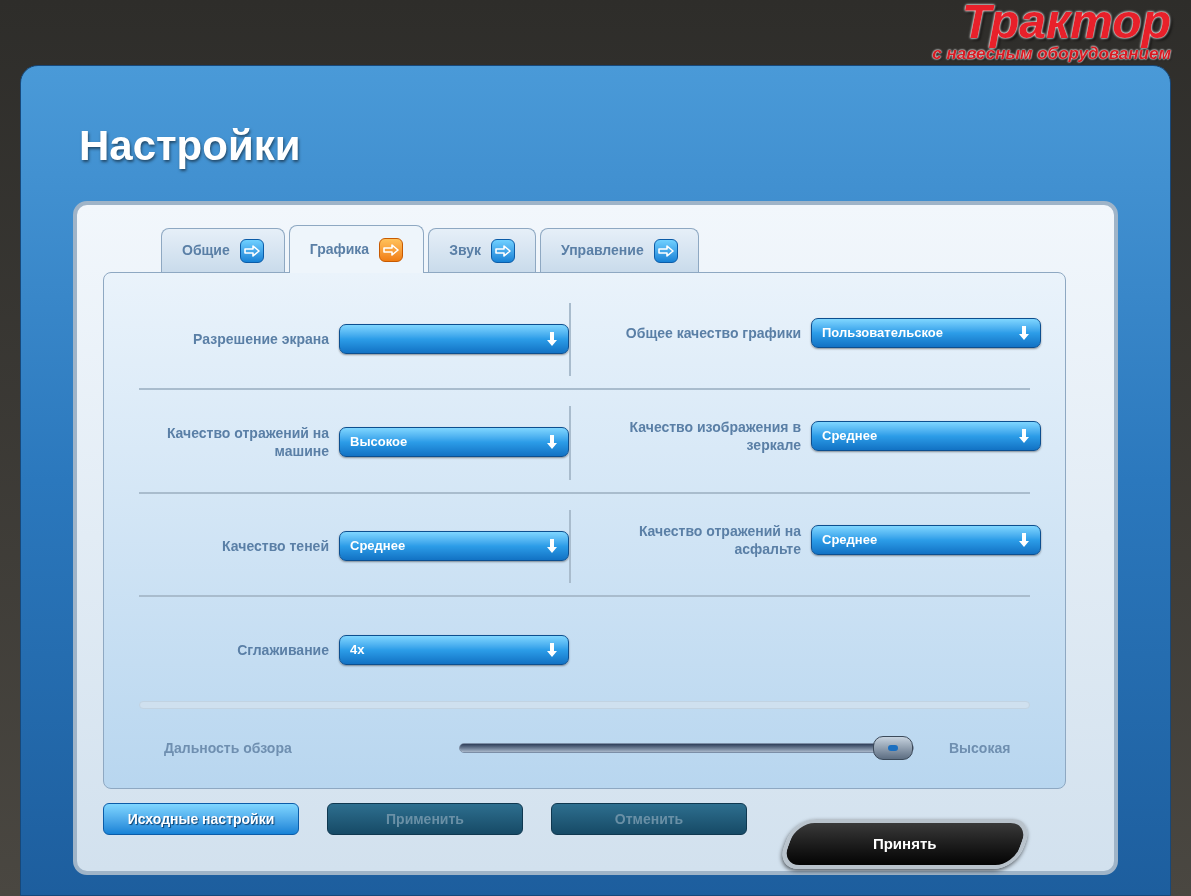 This screenshot has height=896, width=1191. Describe the element at coordinates (228, 748) in the screenshot. I see `slider-label: Дальность обзора` at that location.